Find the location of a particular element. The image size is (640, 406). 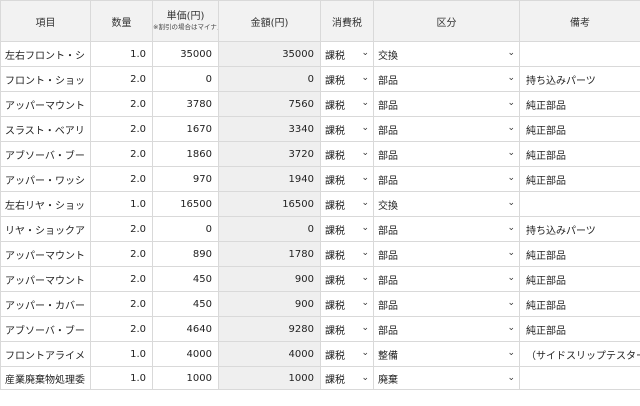

item-field: アッパー・ワッシ is located at coordinates (45, 179).